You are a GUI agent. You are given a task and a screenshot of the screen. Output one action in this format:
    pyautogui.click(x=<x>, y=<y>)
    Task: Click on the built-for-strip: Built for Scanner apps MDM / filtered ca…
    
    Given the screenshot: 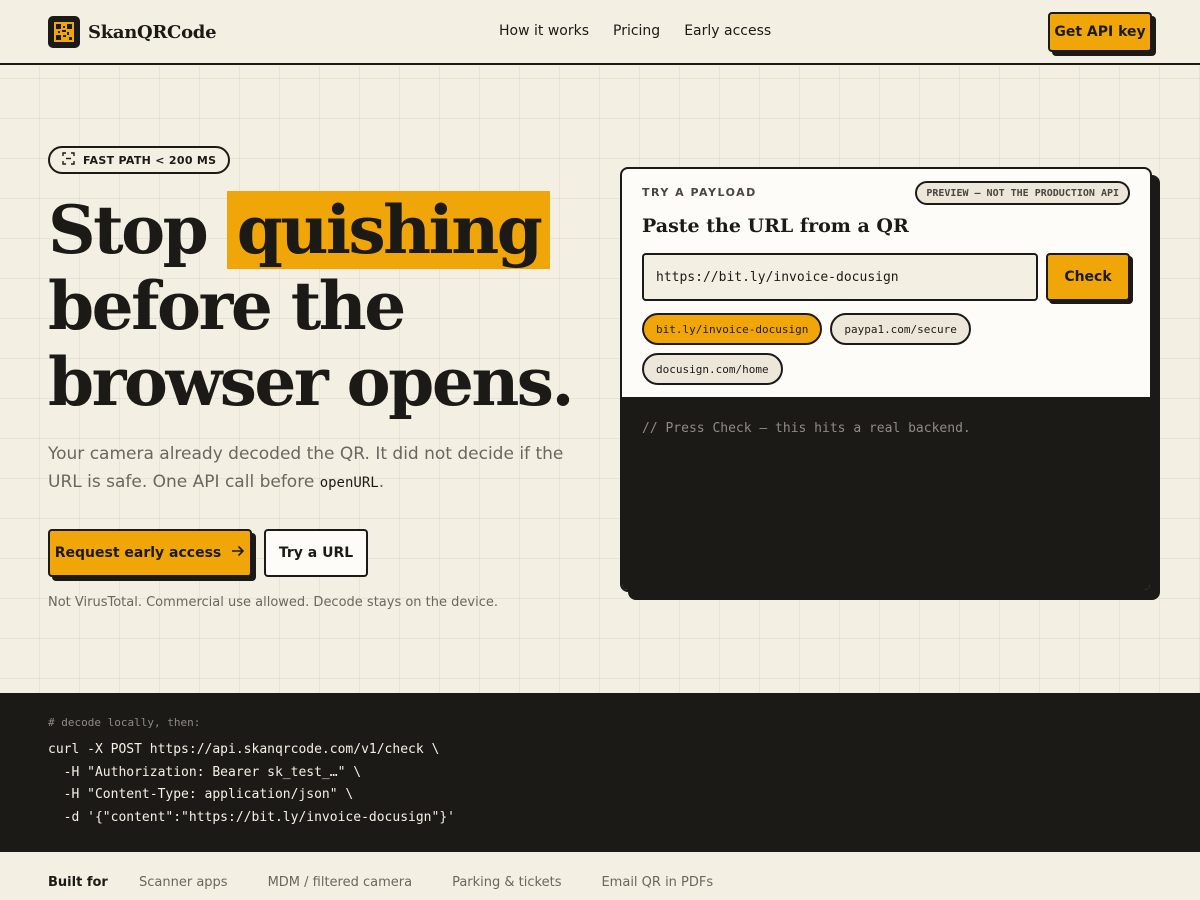 What is the action you would take?
    pyautogui.click(x=600, y=875)
    